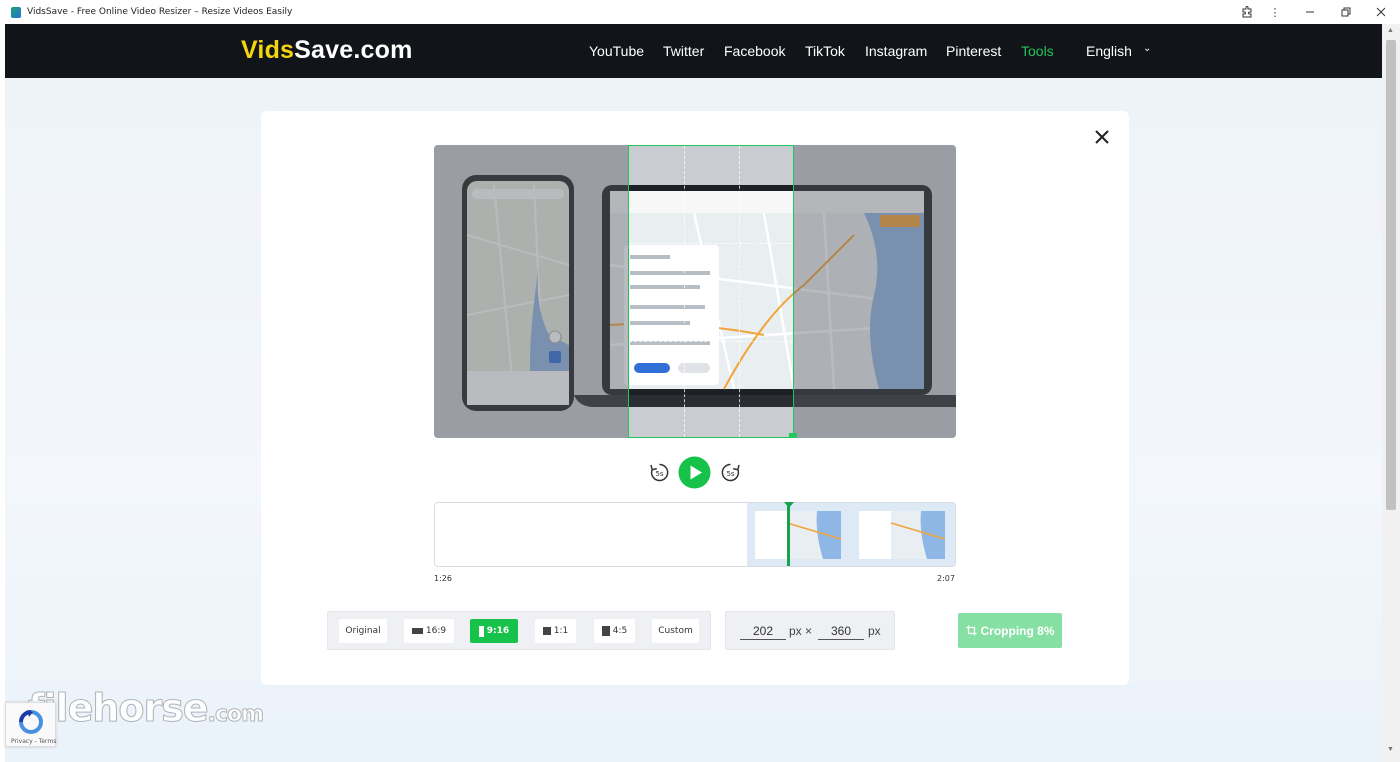  What do you see at coordinates (712, 291) in the screenshot?
I see `crop-frame` at bounding box center [712, 291].